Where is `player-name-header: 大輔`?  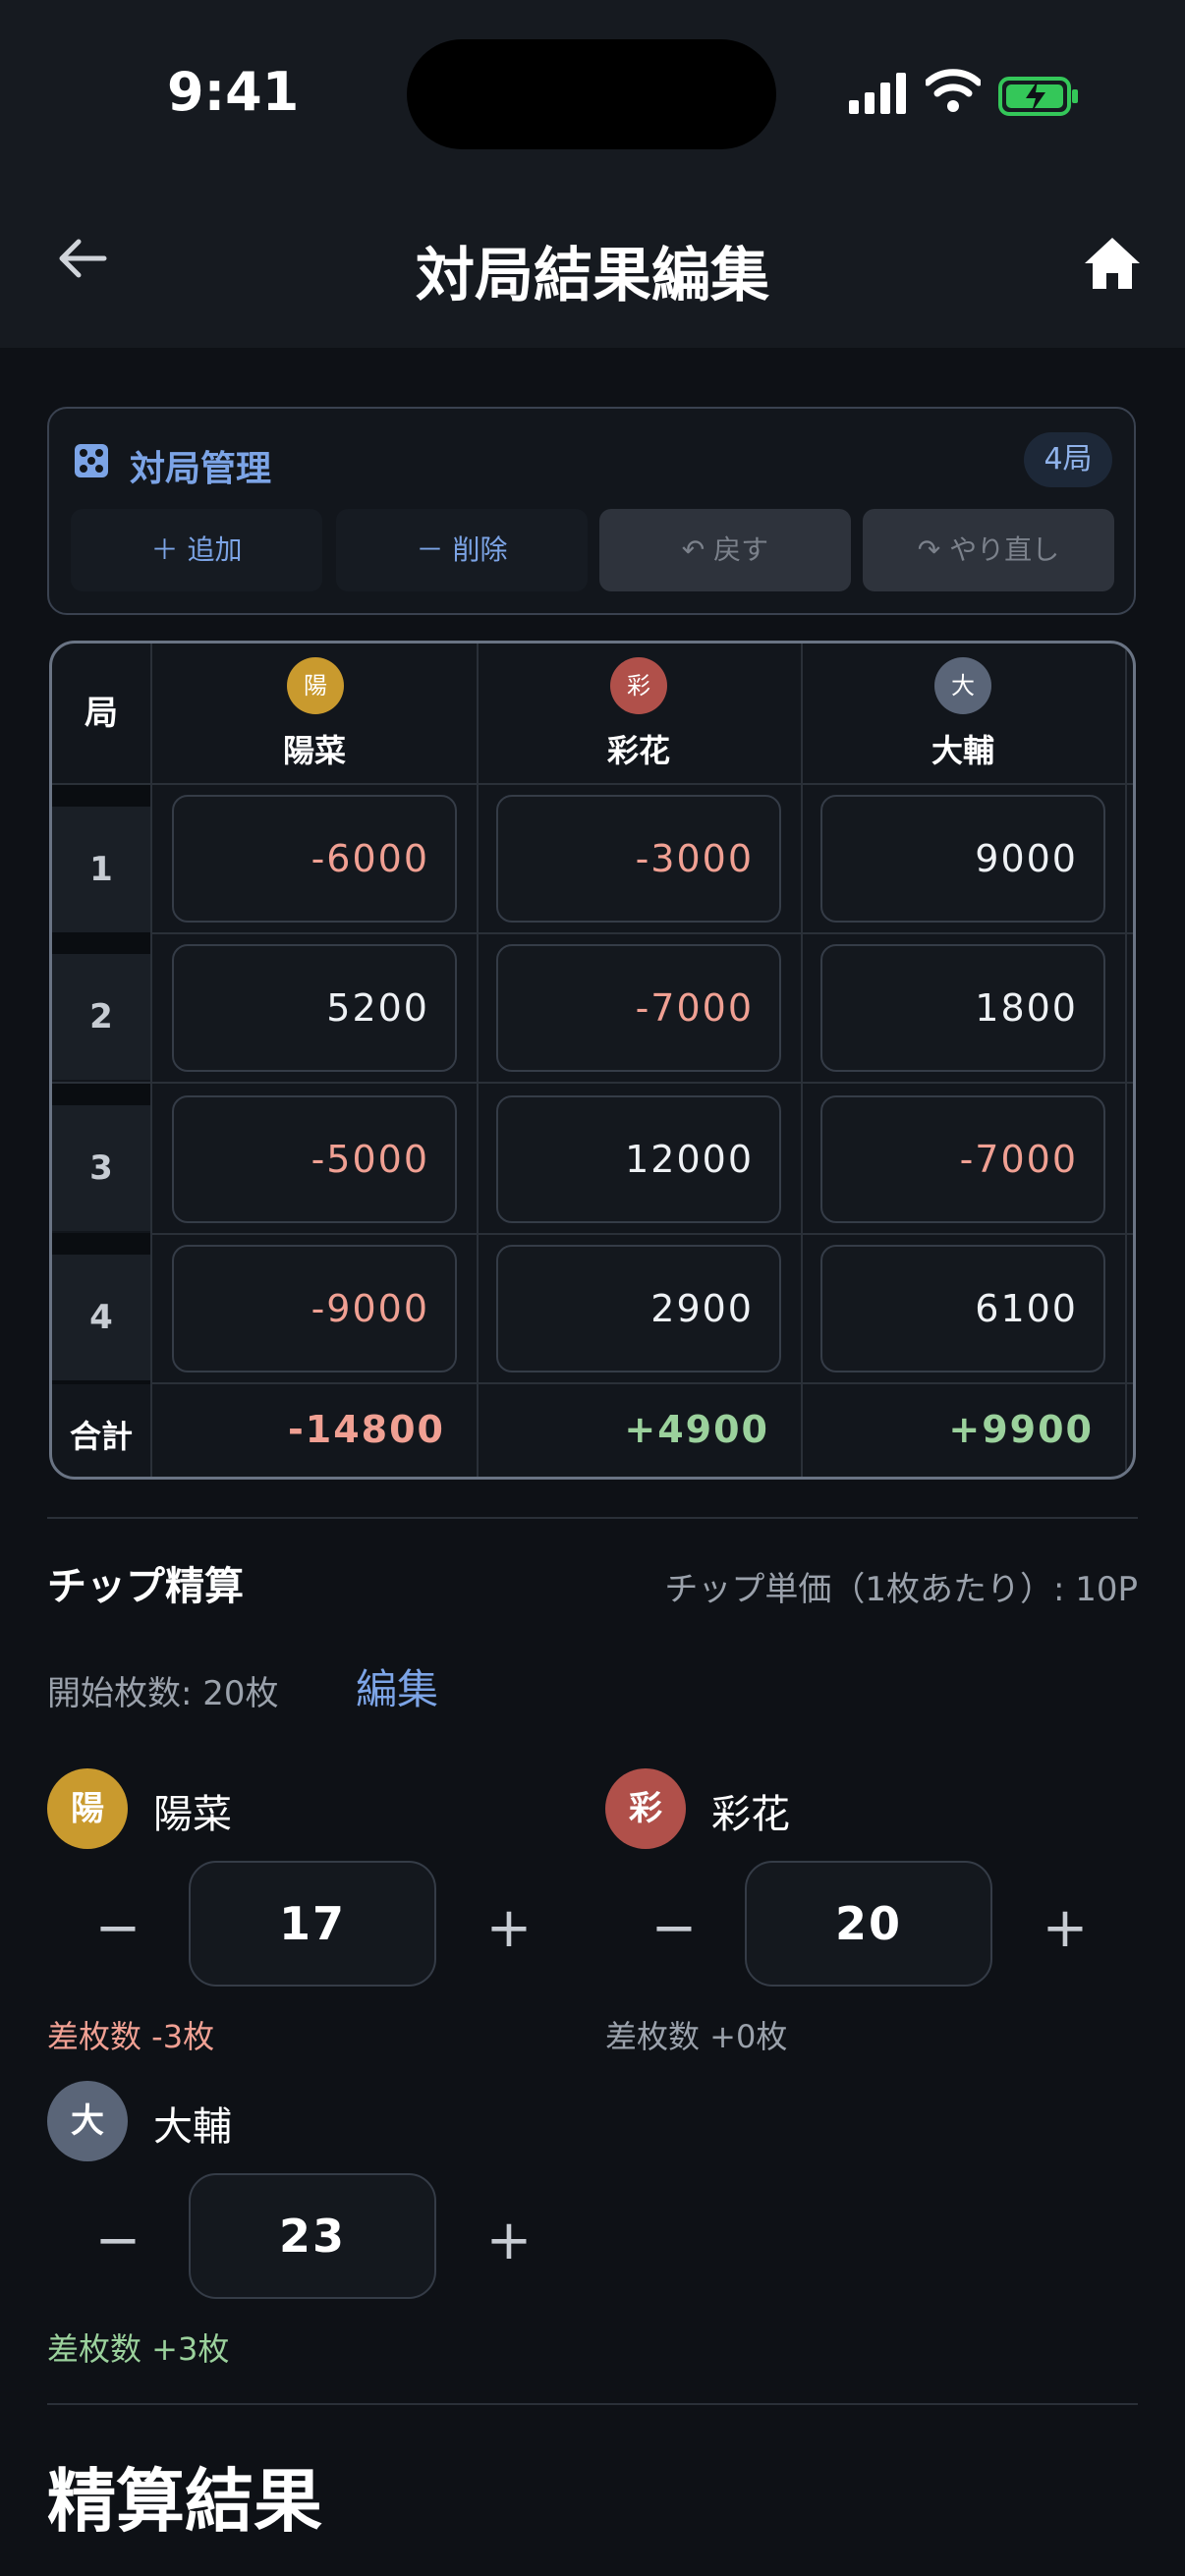
player-name-header: 大輔 is located at coordinates (963, 750).